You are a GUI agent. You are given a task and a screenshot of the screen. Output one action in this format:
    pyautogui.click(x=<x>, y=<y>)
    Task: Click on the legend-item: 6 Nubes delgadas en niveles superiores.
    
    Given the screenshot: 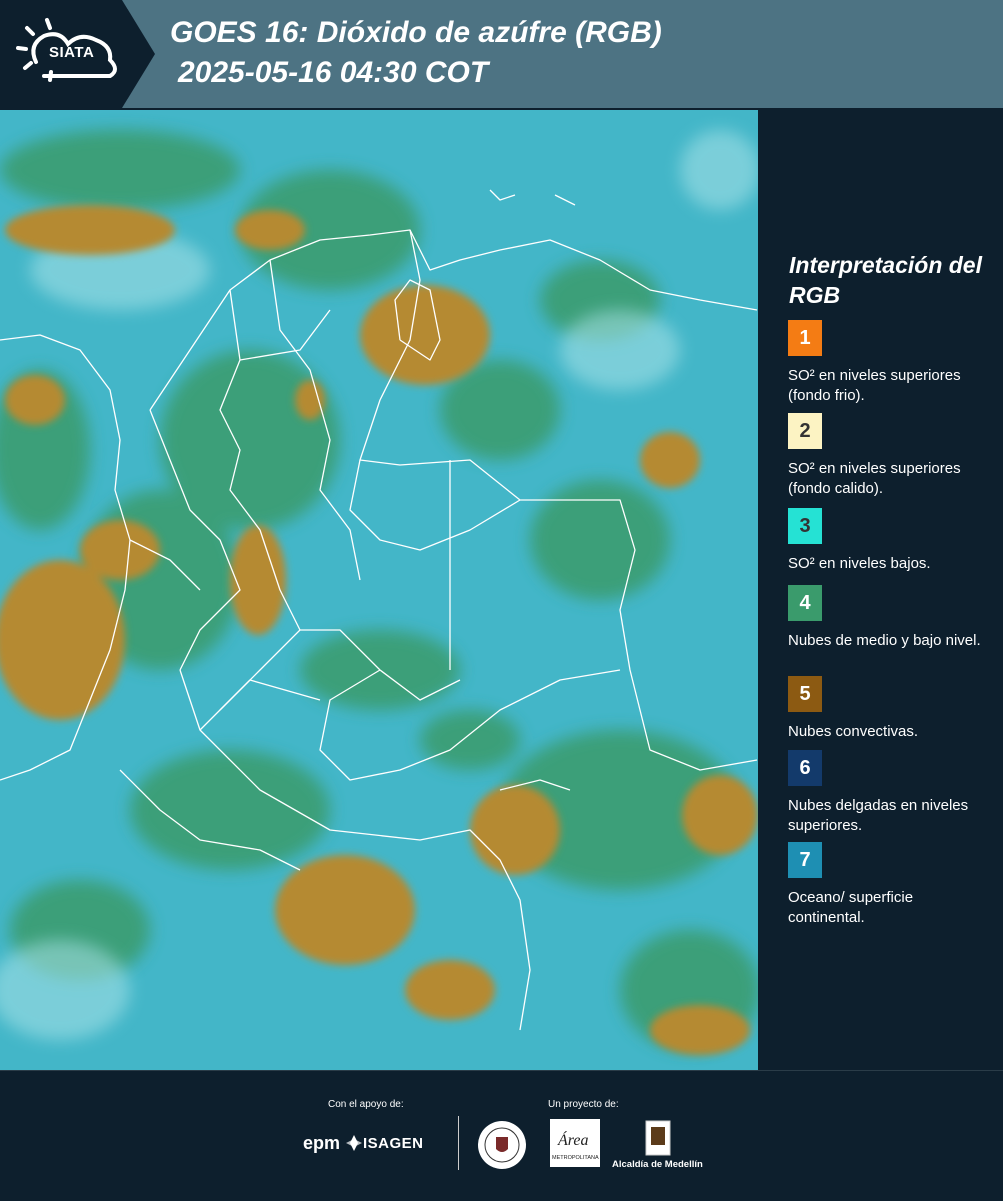 What is the action you would take?
    pyautogui.click(x=888, y=793)
    